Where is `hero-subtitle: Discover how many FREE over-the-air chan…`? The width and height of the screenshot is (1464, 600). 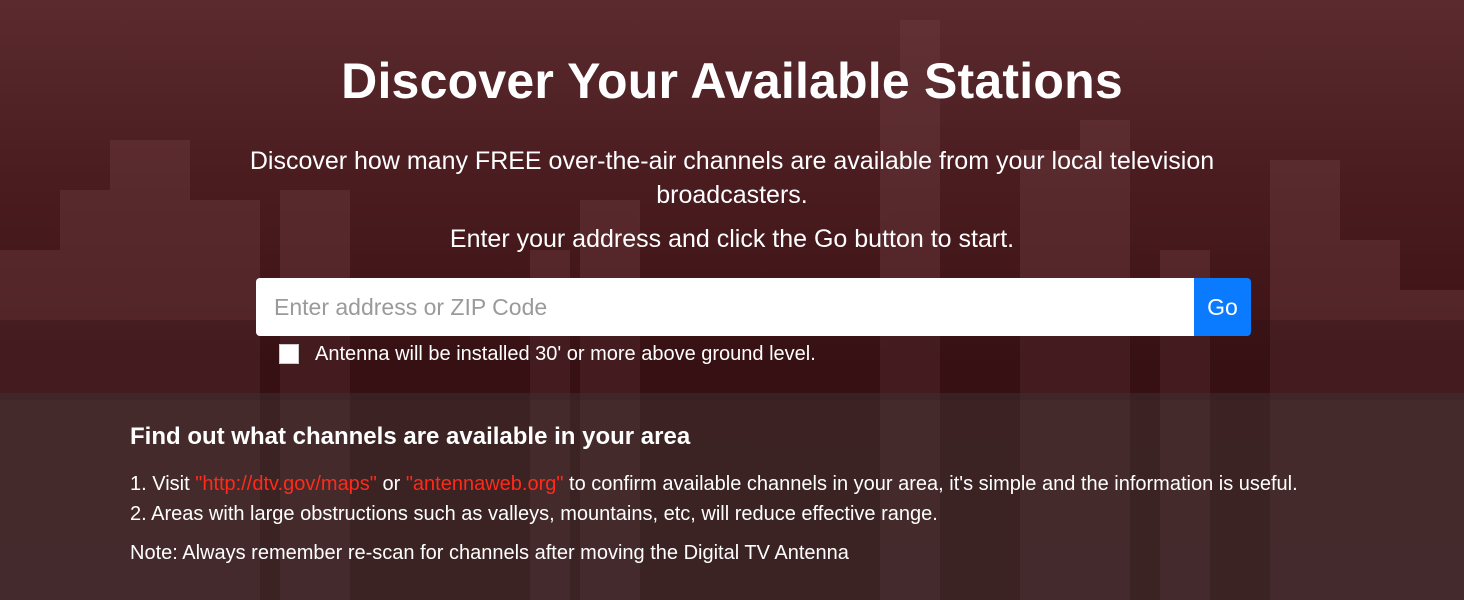
hero-subtitle: Discover how many FREE over-the-air chan… is located at coordinates (732, 178).